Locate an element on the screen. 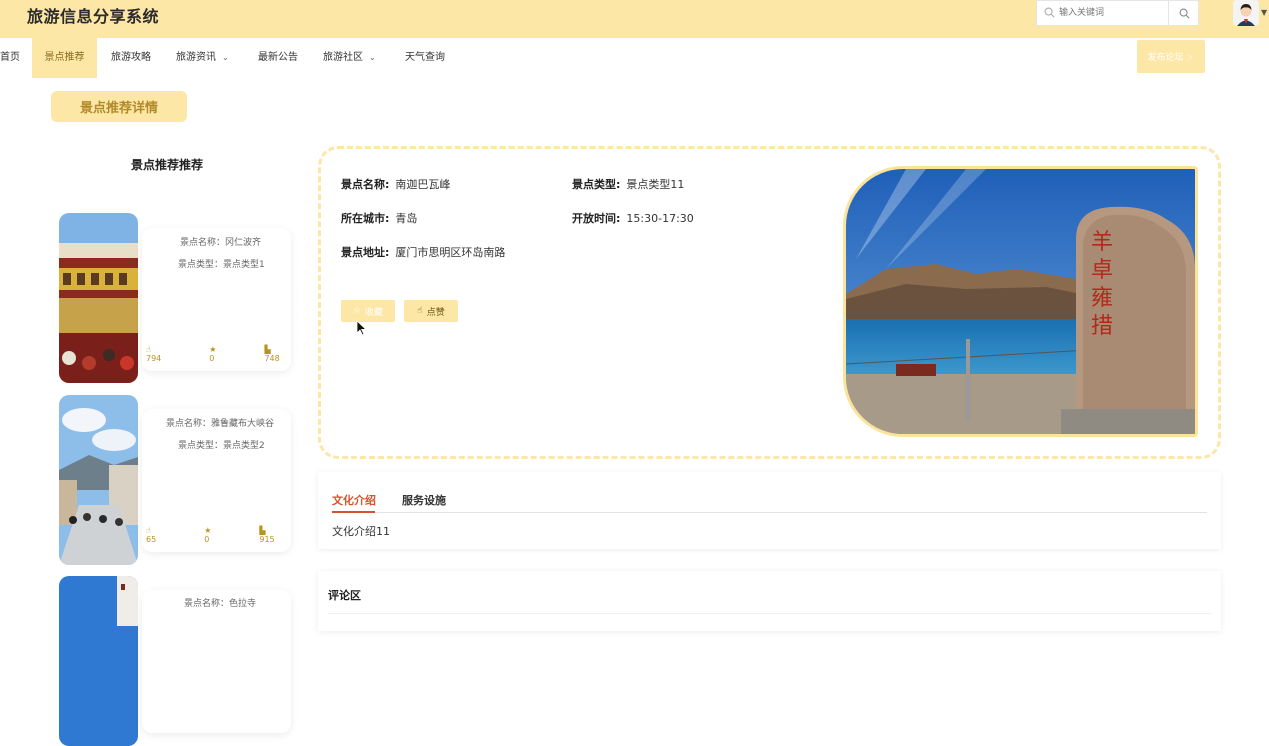 This screenshot has width=1269, height=746. user-avatar-icon is located at coordinates (1246, 13).